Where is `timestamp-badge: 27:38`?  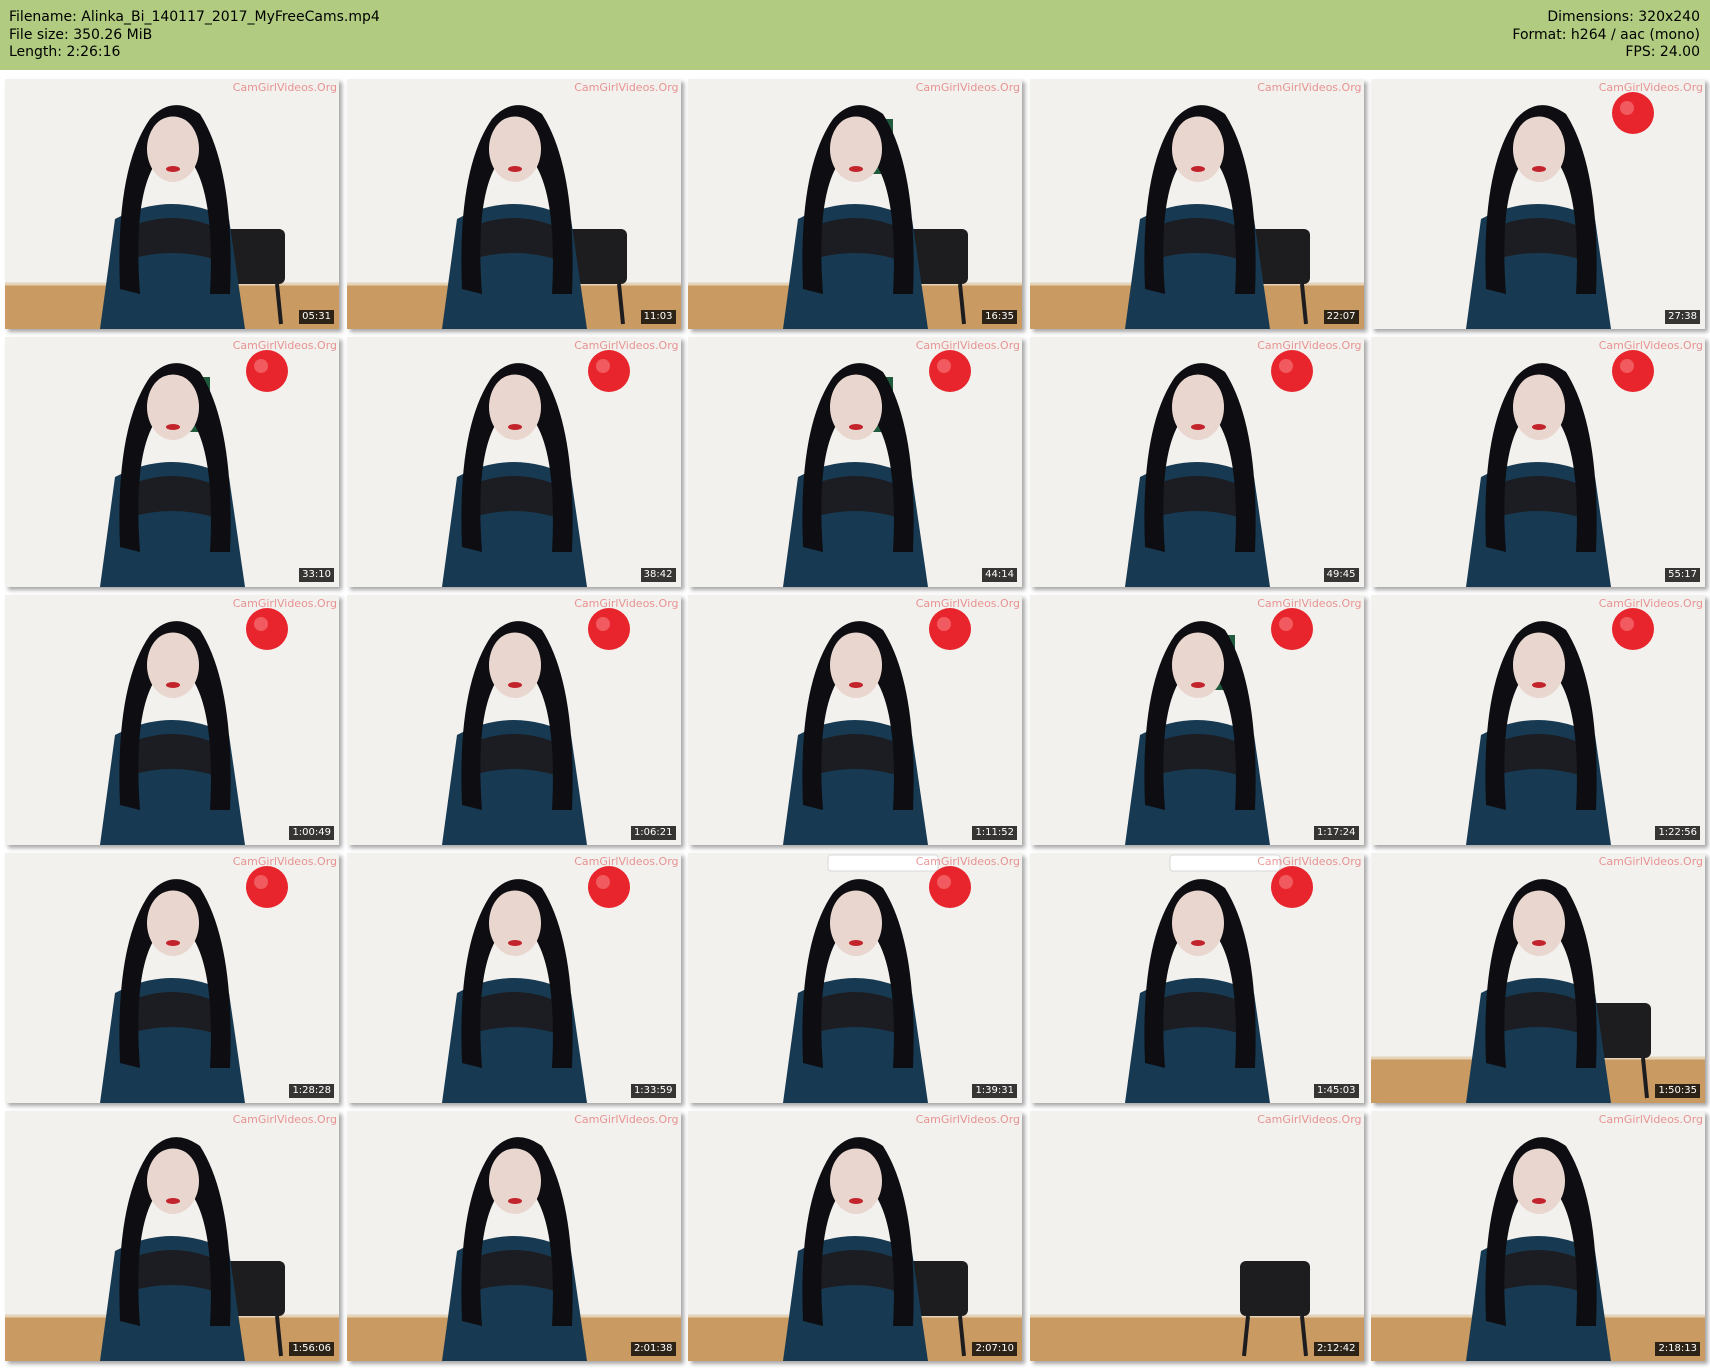
timestamp-badge: 27:38 is located at coordinates (1682, 317).